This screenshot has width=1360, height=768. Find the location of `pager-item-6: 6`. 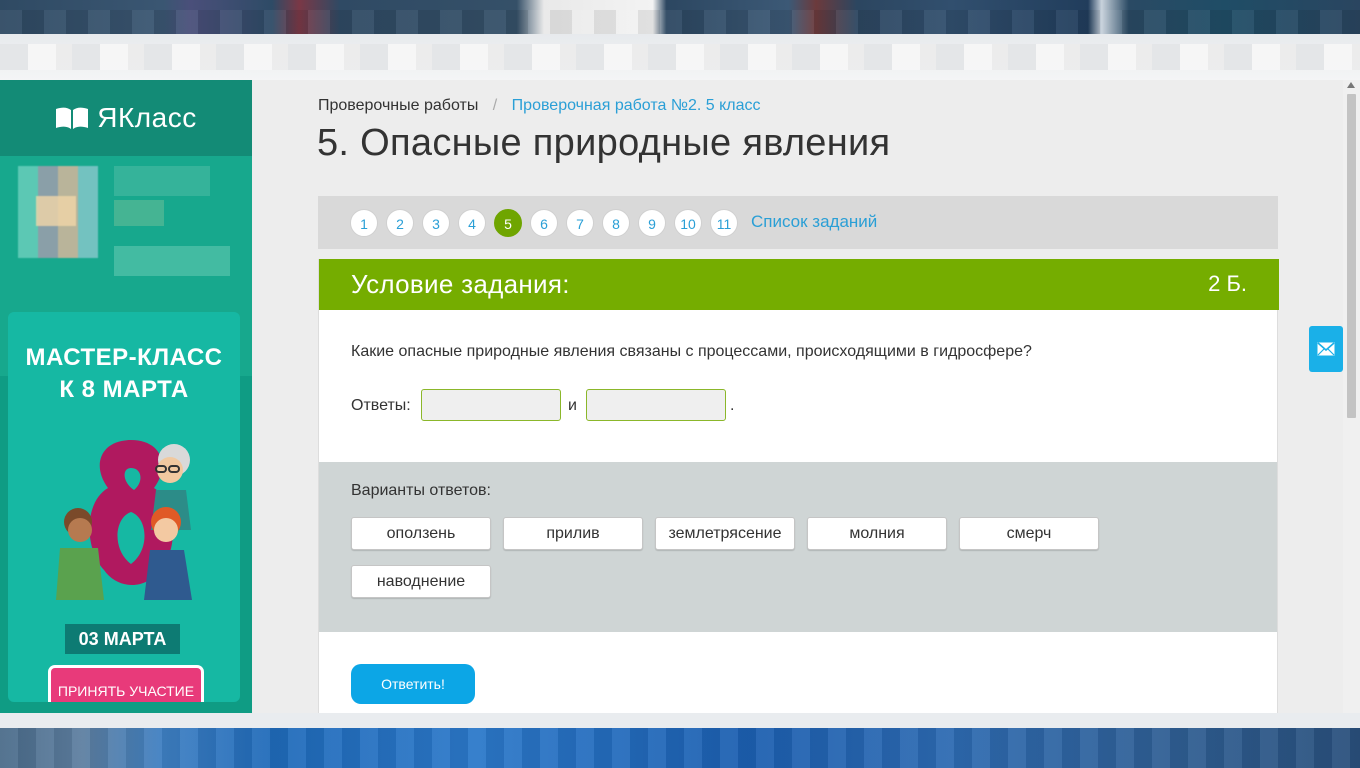

pager-item-6: 6 is located at coordinates (544, 223).